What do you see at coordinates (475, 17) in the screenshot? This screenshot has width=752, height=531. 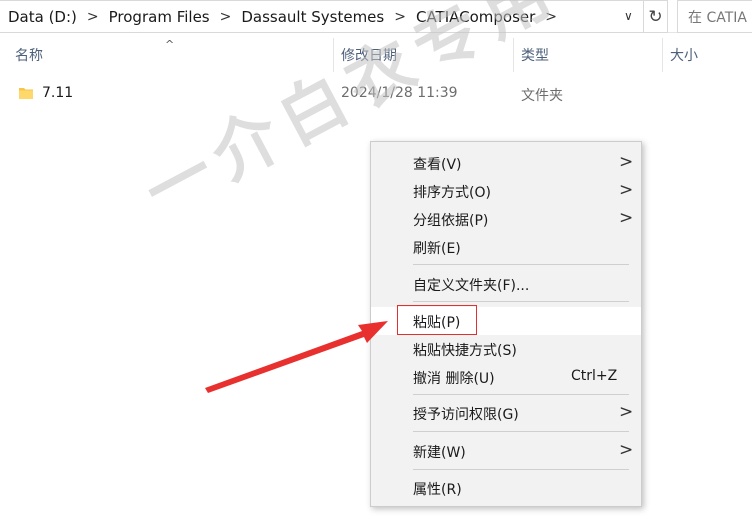 I see `breadcrumb-catiacomposer: CATIAComposer` at bounding box center [475, 17].